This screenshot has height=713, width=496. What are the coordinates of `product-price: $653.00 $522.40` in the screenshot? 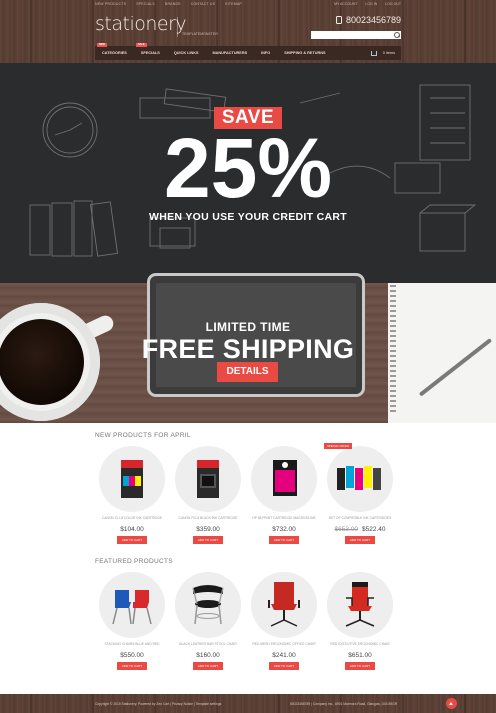 It's located at (360, 529).